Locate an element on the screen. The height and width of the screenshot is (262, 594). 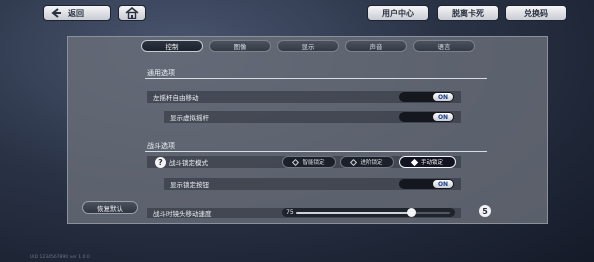
free-move-toggle-state: ON is located at coordinates (443, 97).